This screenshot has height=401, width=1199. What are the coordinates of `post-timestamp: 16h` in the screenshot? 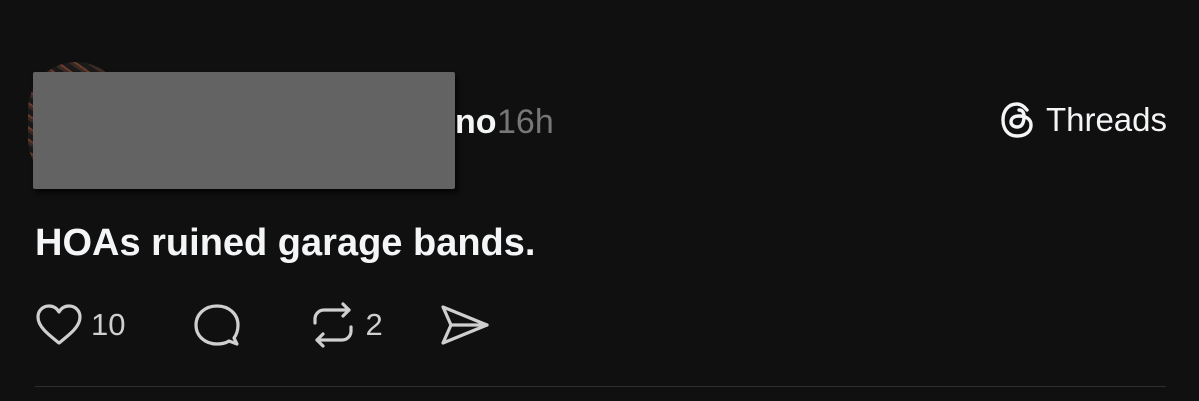 It's located at (525, 122).